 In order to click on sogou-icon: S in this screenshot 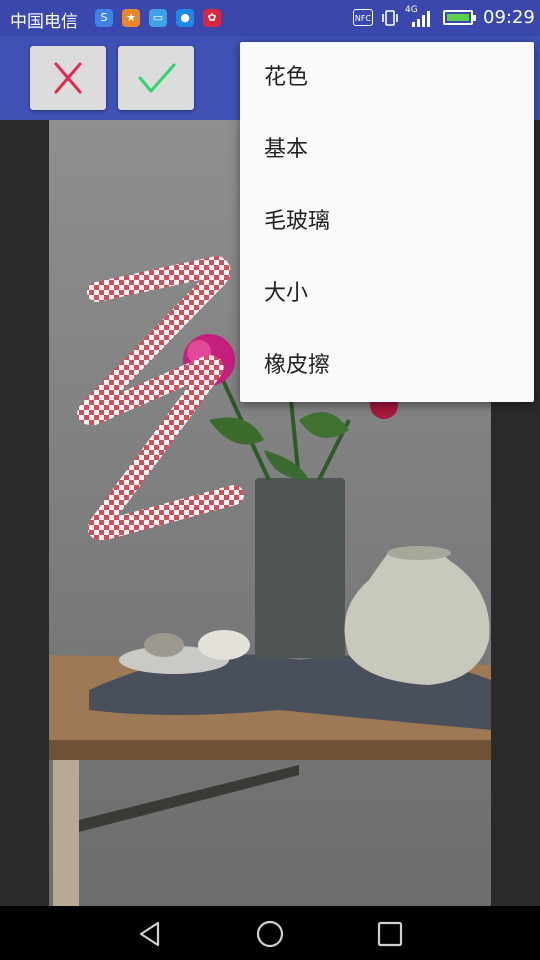, I will do `click(104, 18)`.